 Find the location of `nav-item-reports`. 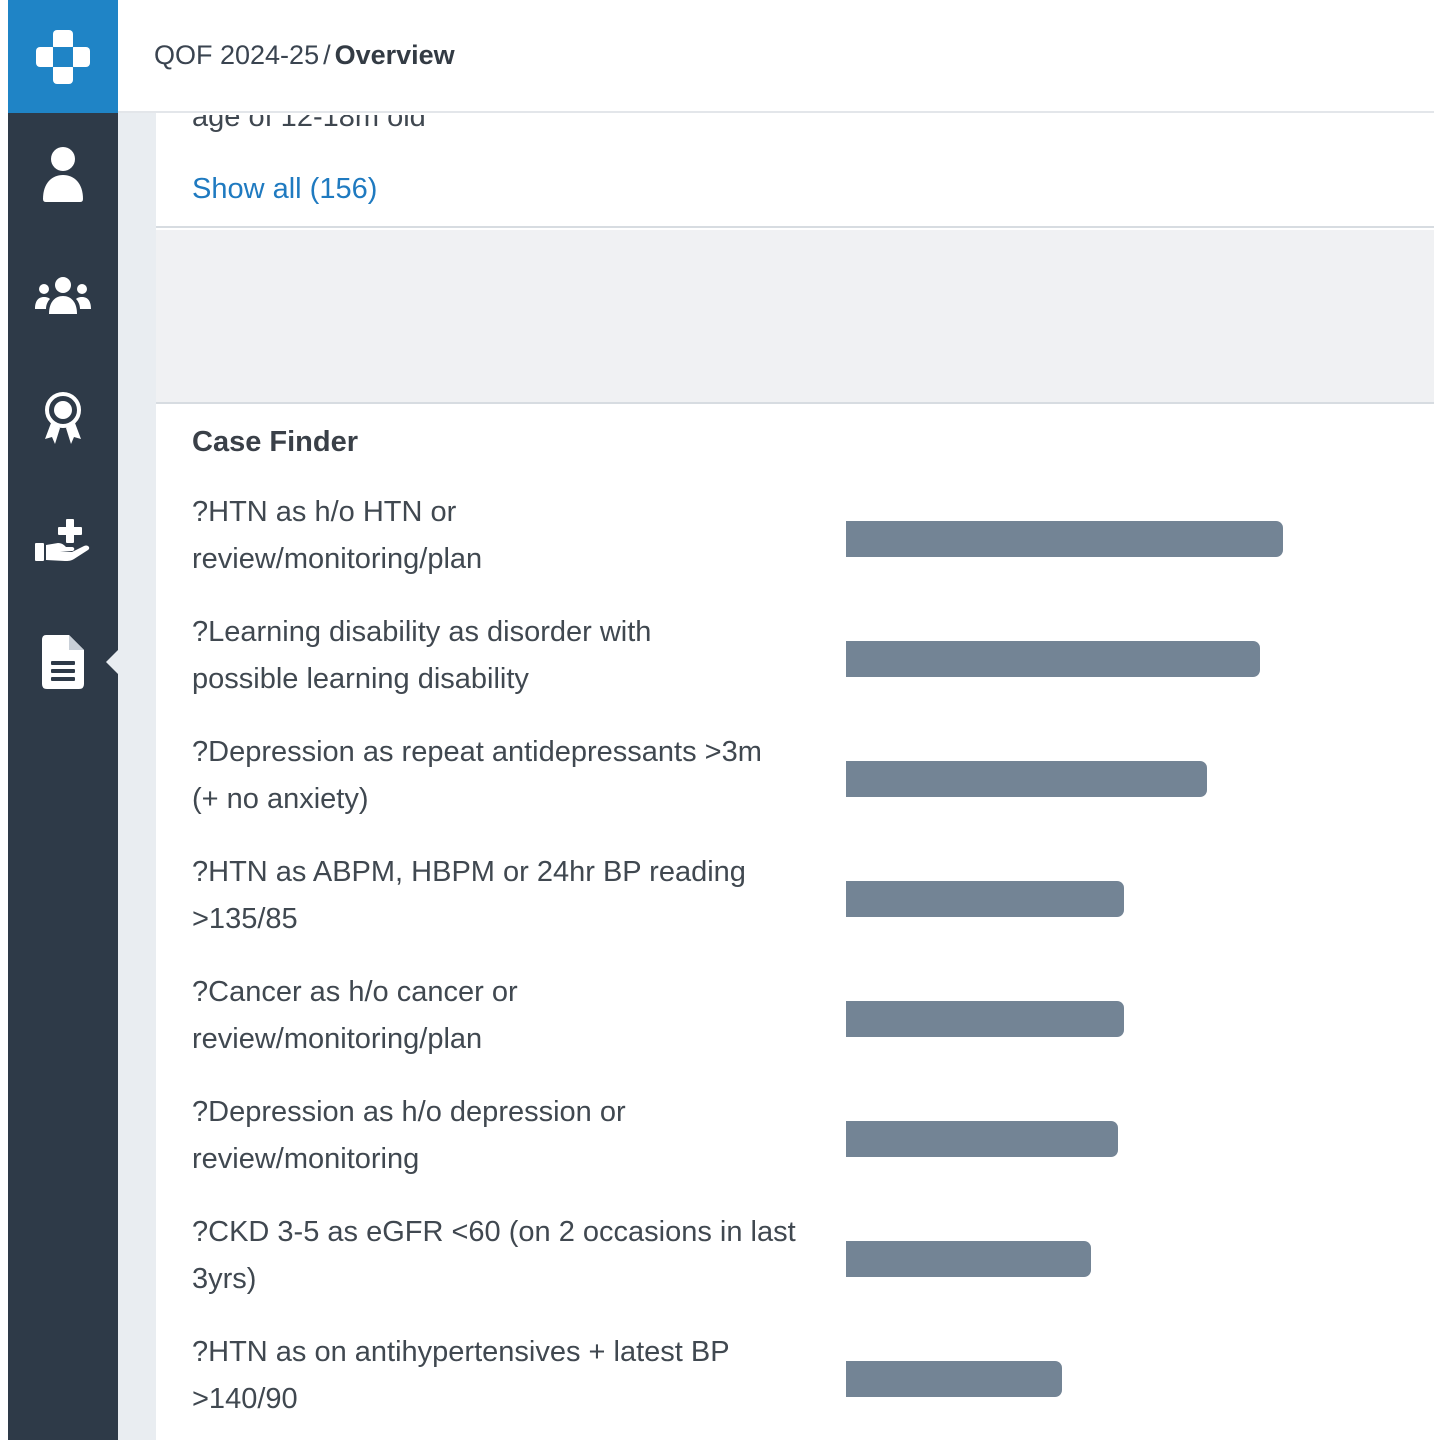

nav-item-reports is located at coordinates (63, 662).